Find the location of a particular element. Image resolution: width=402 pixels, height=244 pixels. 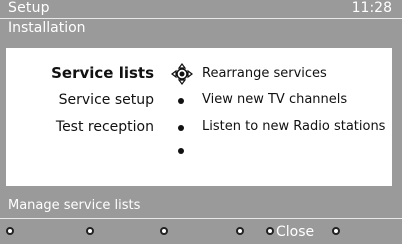

dpad-icon is located at coordinates (182, 74).